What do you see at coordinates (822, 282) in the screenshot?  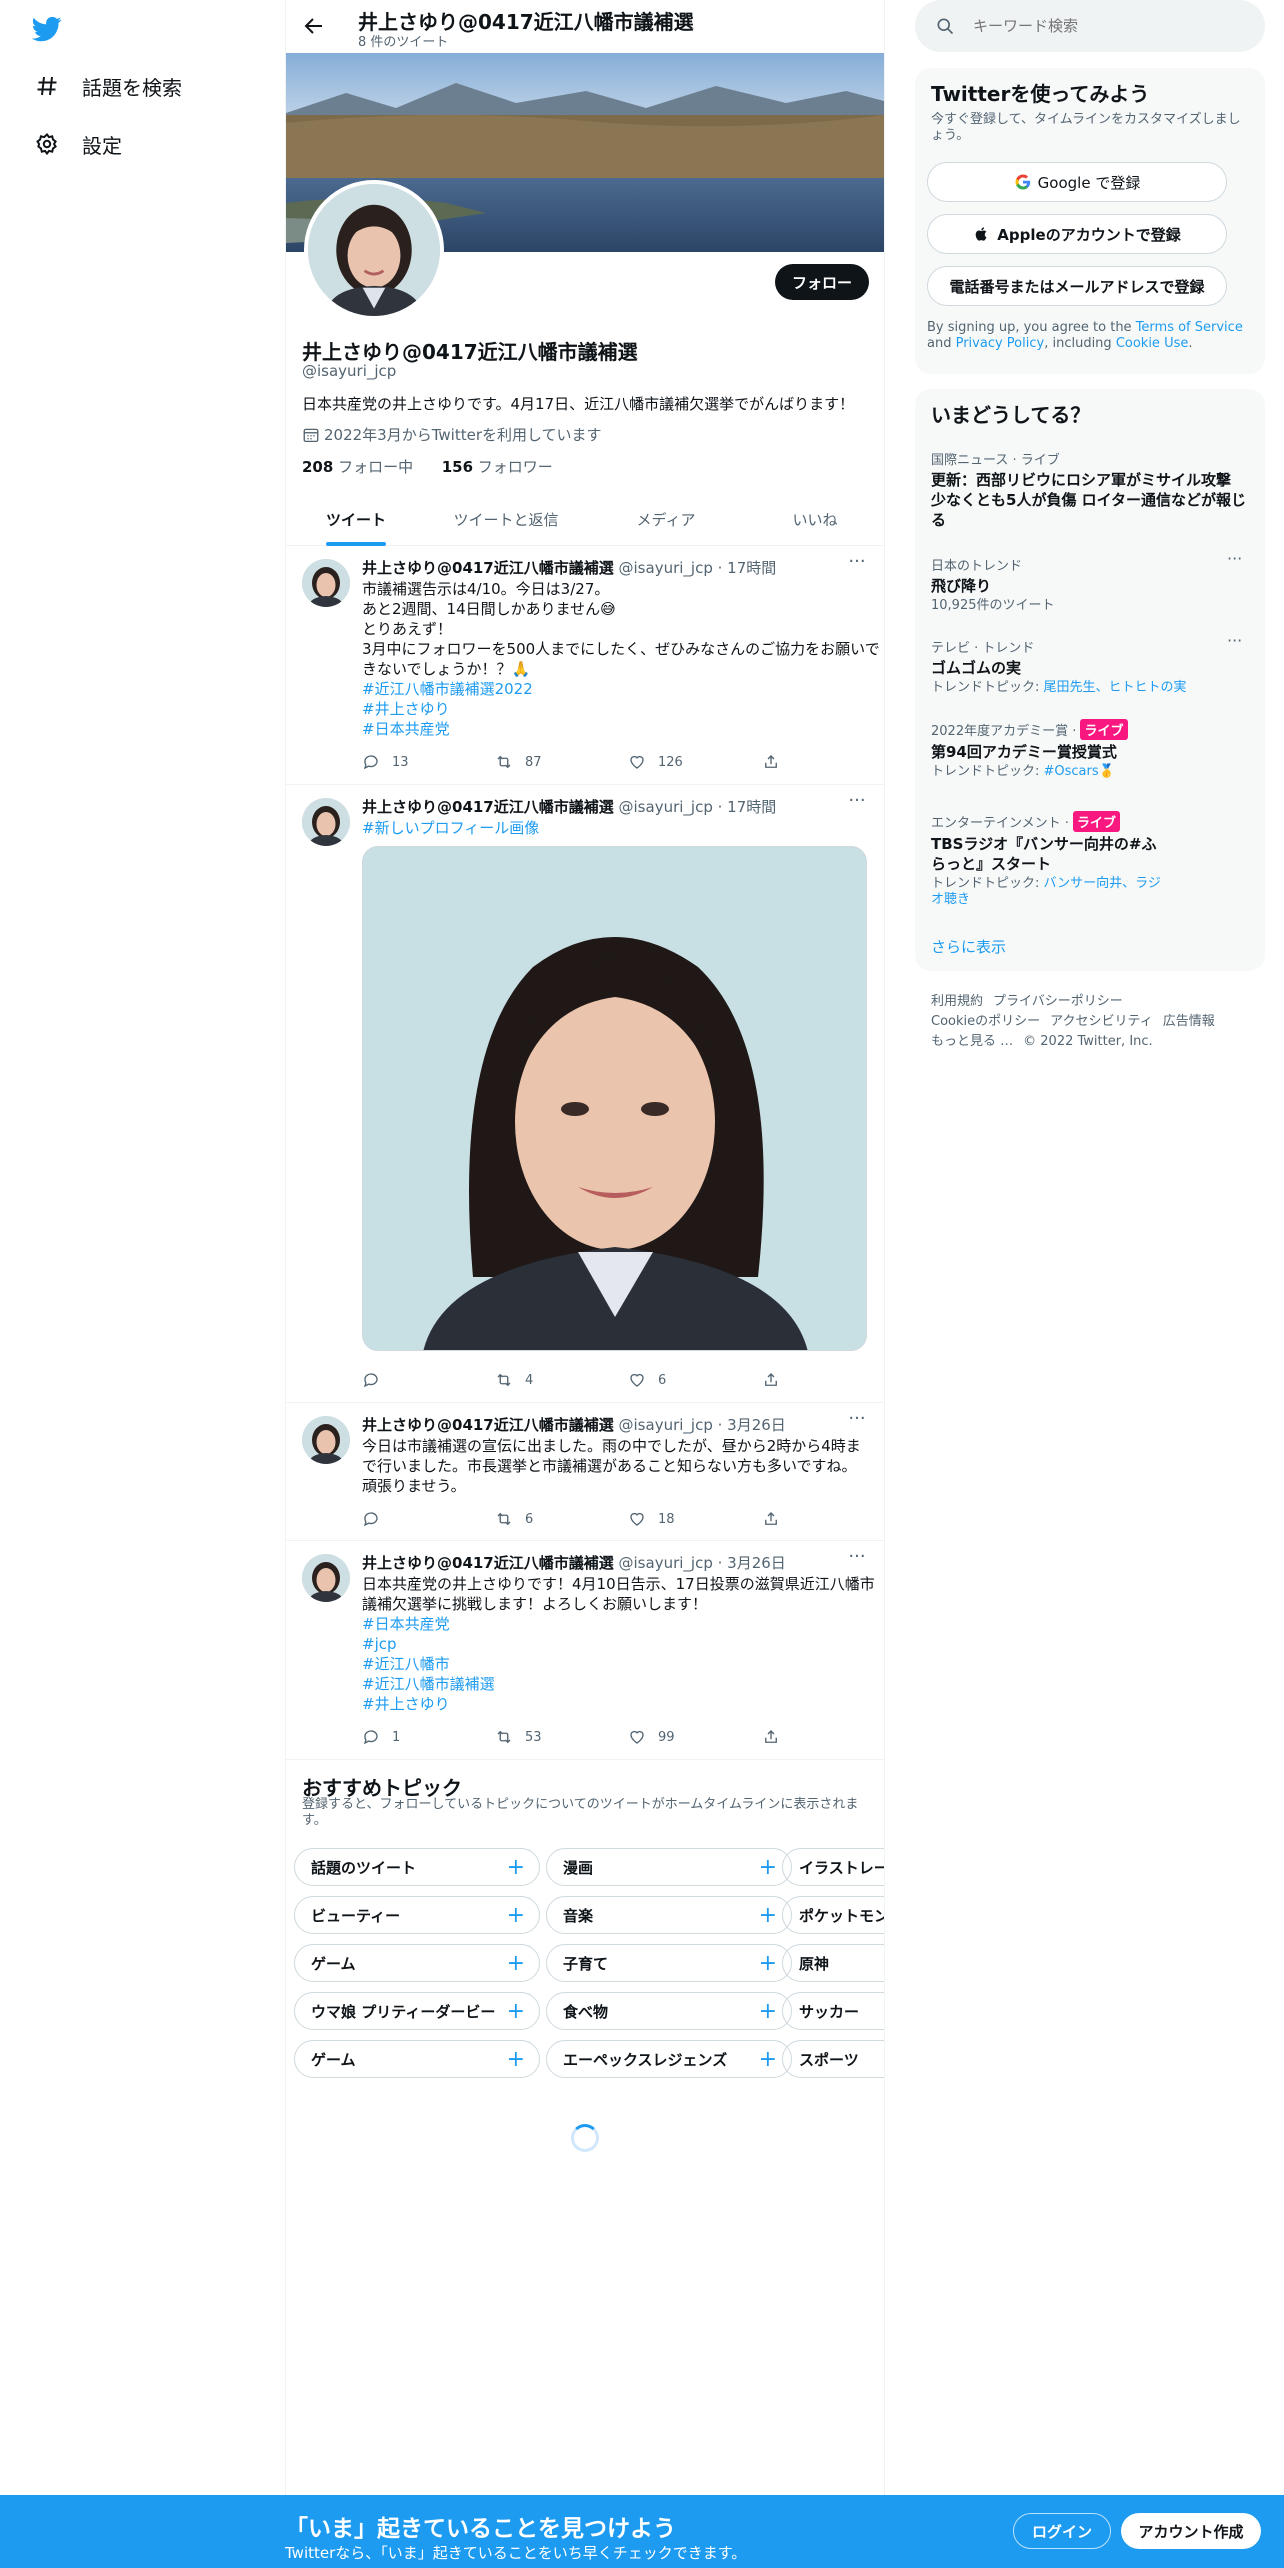 I see `follow-button: フォロー` at bounding box center [822, 282].